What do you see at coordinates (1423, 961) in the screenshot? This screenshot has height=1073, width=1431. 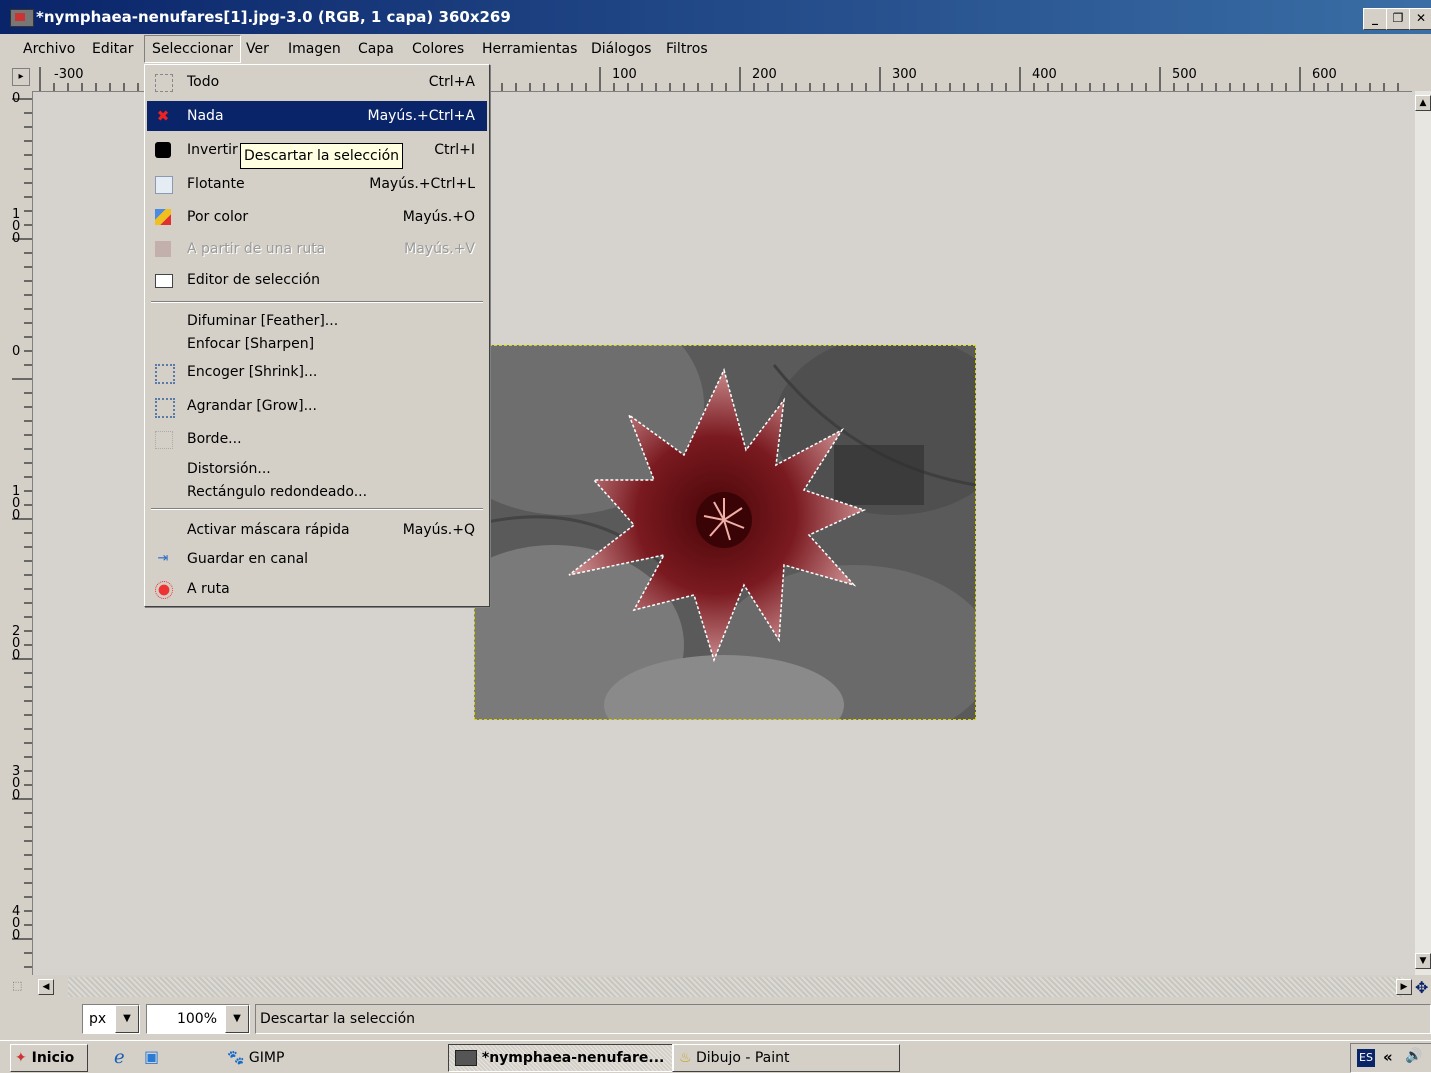 I see `scroll-down-button: ▼` at bounding box center [1423, 961].